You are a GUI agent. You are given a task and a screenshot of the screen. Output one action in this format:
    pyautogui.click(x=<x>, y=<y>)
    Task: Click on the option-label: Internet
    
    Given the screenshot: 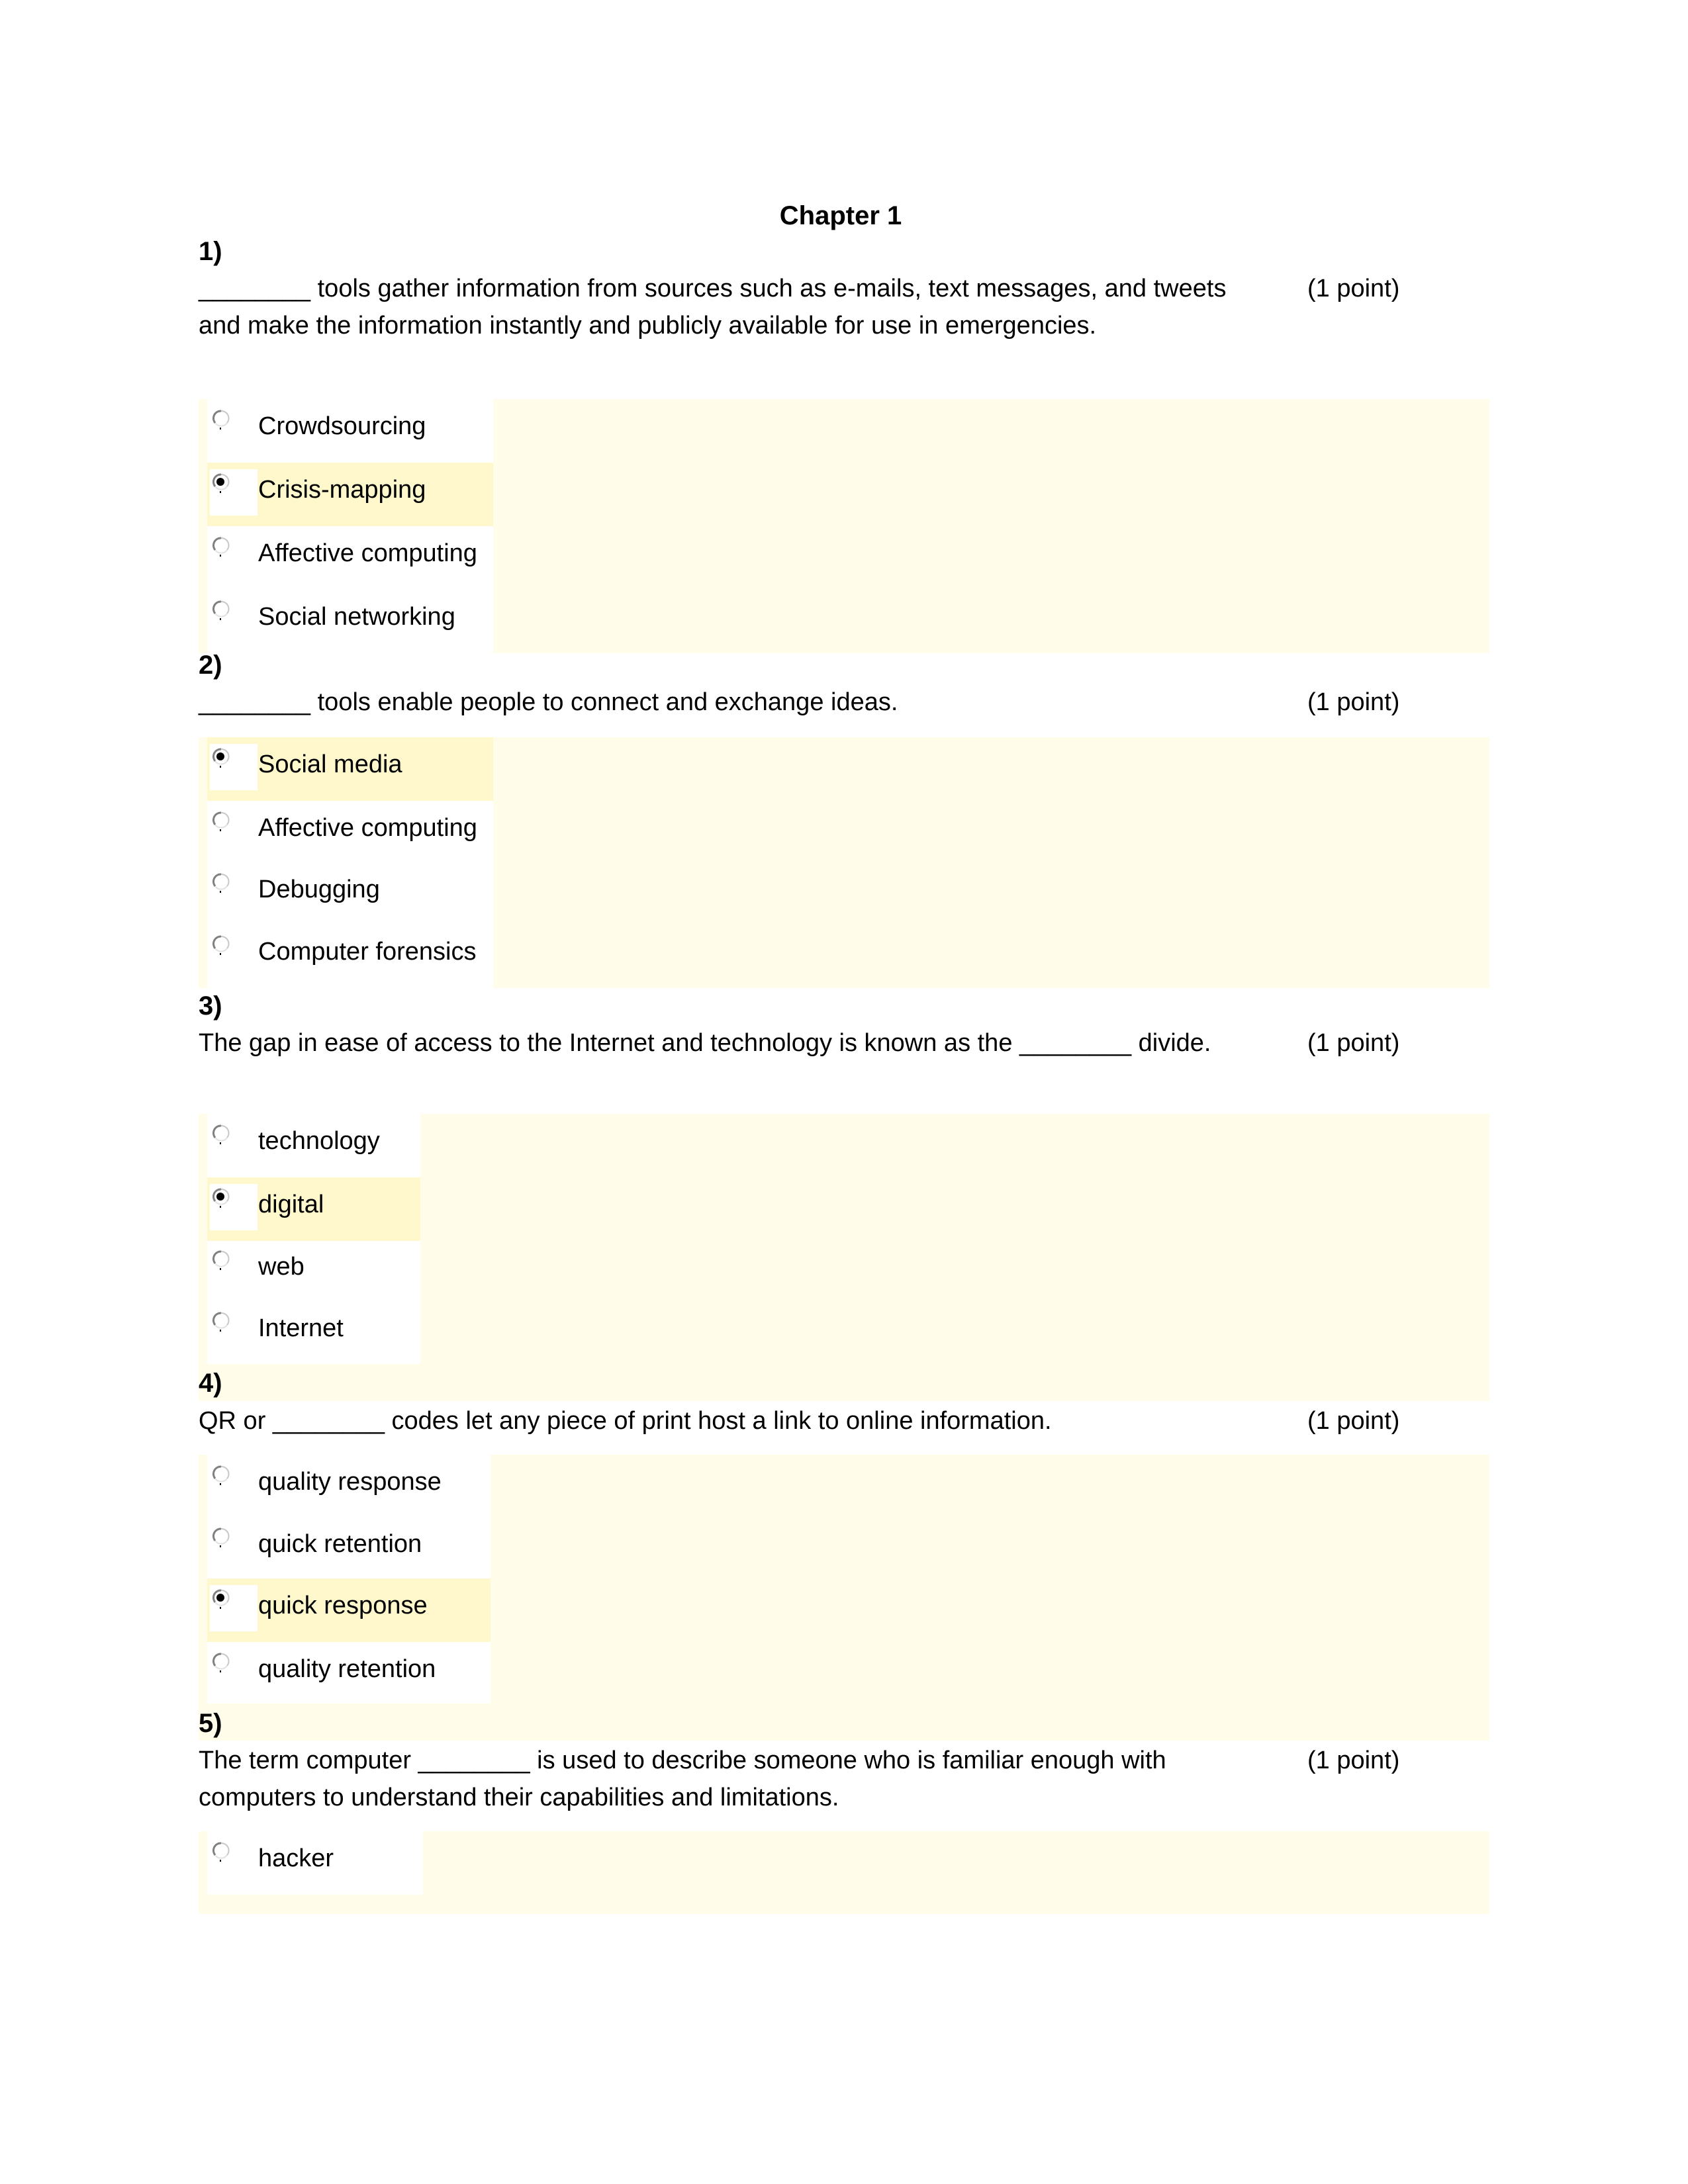 What is the action you would take?
    pyautogui.click(x=301, y=1328)
    